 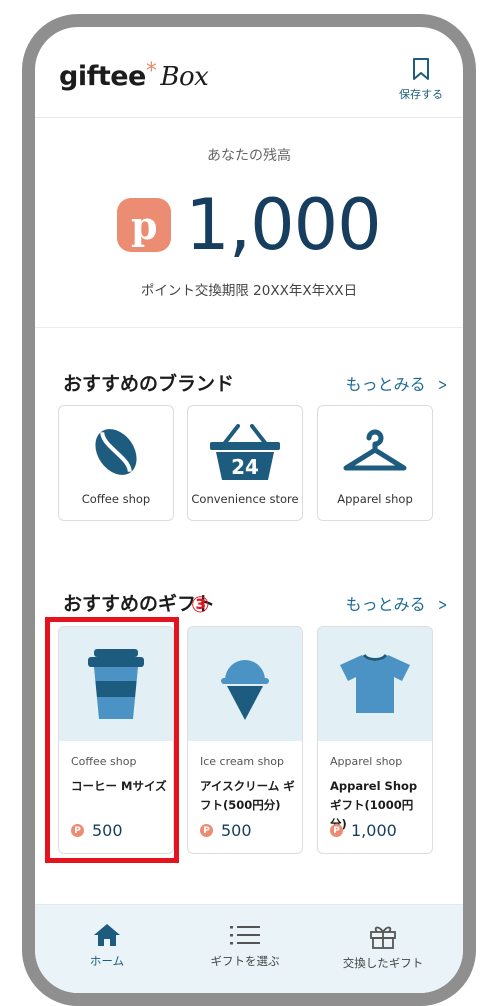 I want to click on app-header: giftee* Box 保存する, so click(x=249, y=72).